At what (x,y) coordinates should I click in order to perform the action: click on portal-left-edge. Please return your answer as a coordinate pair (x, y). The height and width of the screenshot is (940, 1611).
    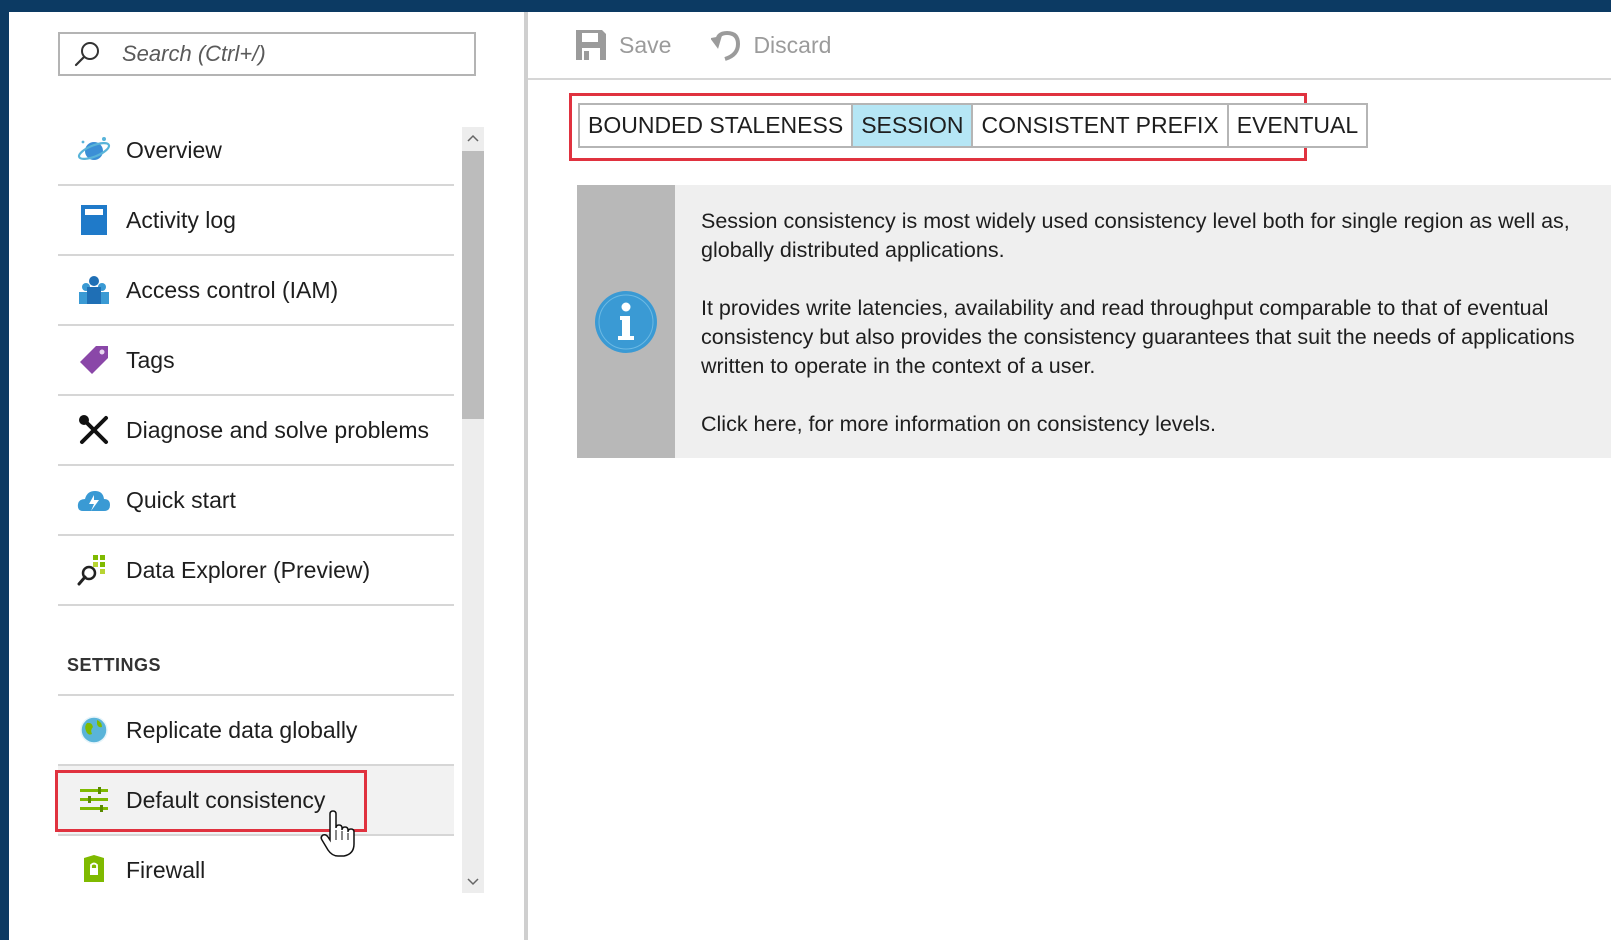
    Looking at the image, I should click on (4, 470).